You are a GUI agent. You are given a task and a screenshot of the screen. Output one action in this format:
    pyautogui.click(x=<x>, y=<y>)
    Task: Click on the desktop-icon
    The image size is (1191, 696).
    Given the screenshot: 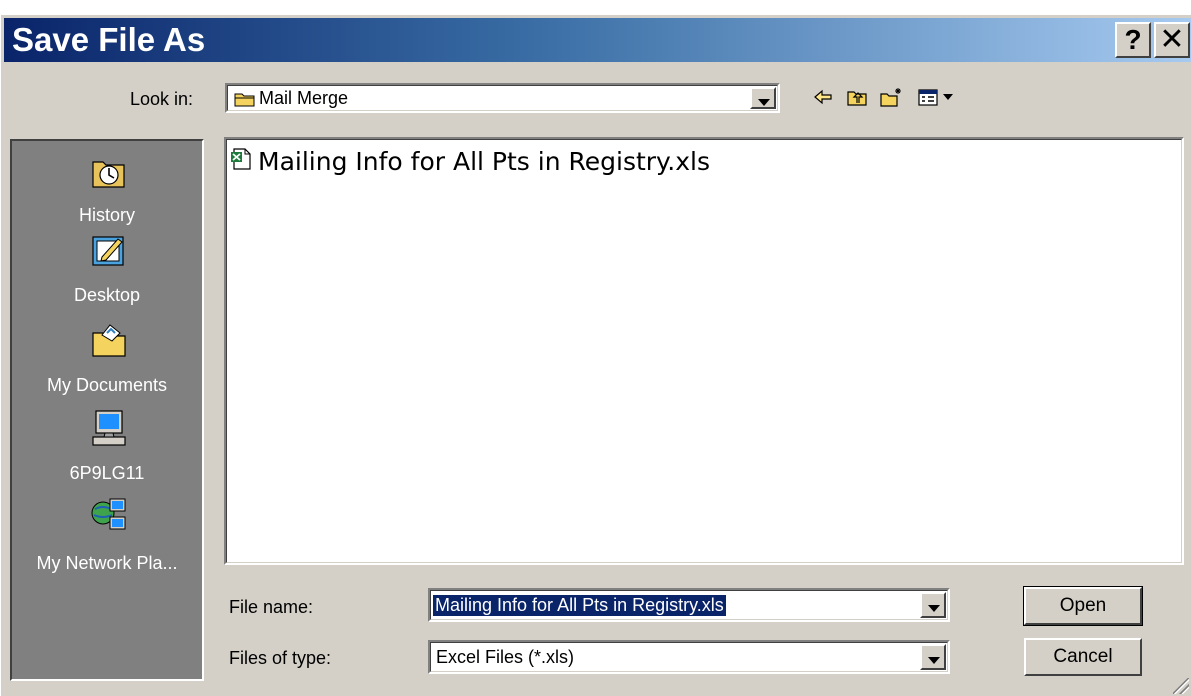 What is the action you would take?
    pyautogui.click(x=109, y=250)
    